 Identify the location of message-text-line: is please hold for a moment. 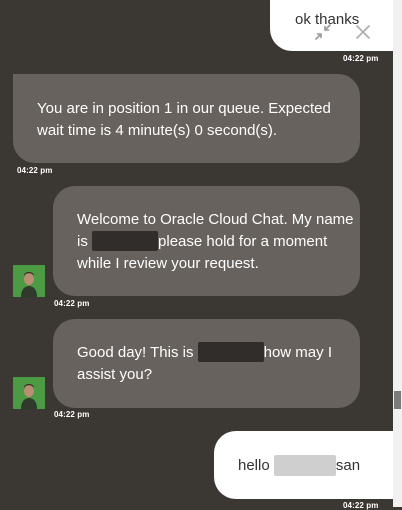
(218, 242).